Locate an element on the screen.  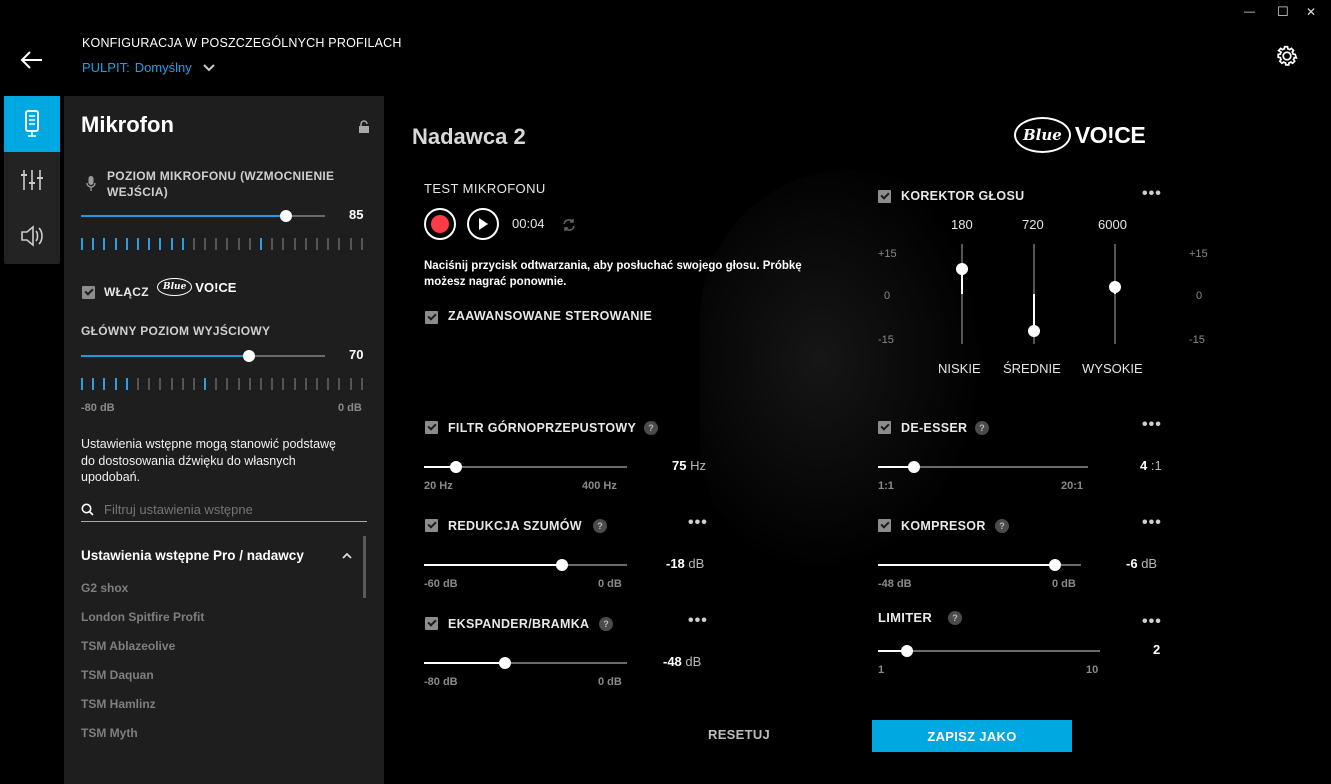
list-item: TSM Ablazeolive is located at coordinates (142, 646).